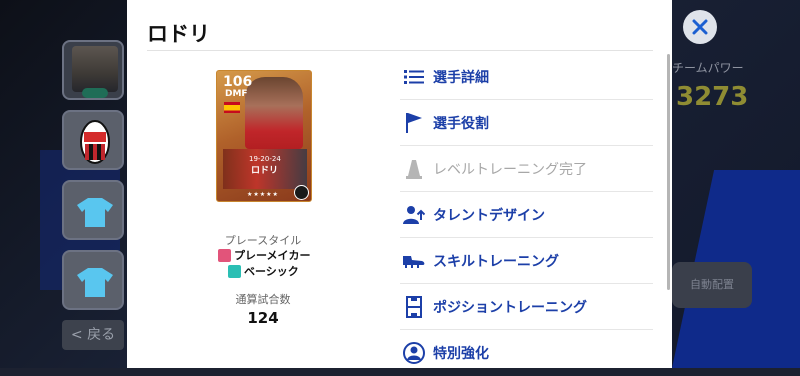 This screenshot has height=376, width=800. Describe the element at coordinates (526, 77) in the screenshot. I see `menu-player-details: 選手詳細` at that location.